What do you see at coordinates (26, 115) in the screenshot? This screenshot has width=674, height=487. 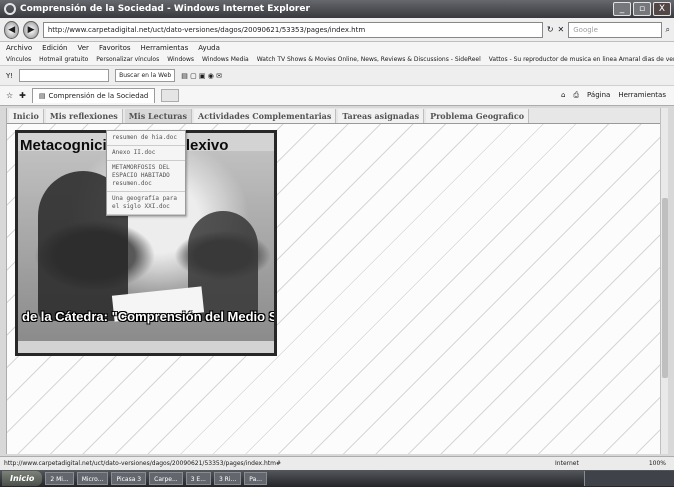 I see `nav-inicio: Inicio` at bounding box center [26, 115].